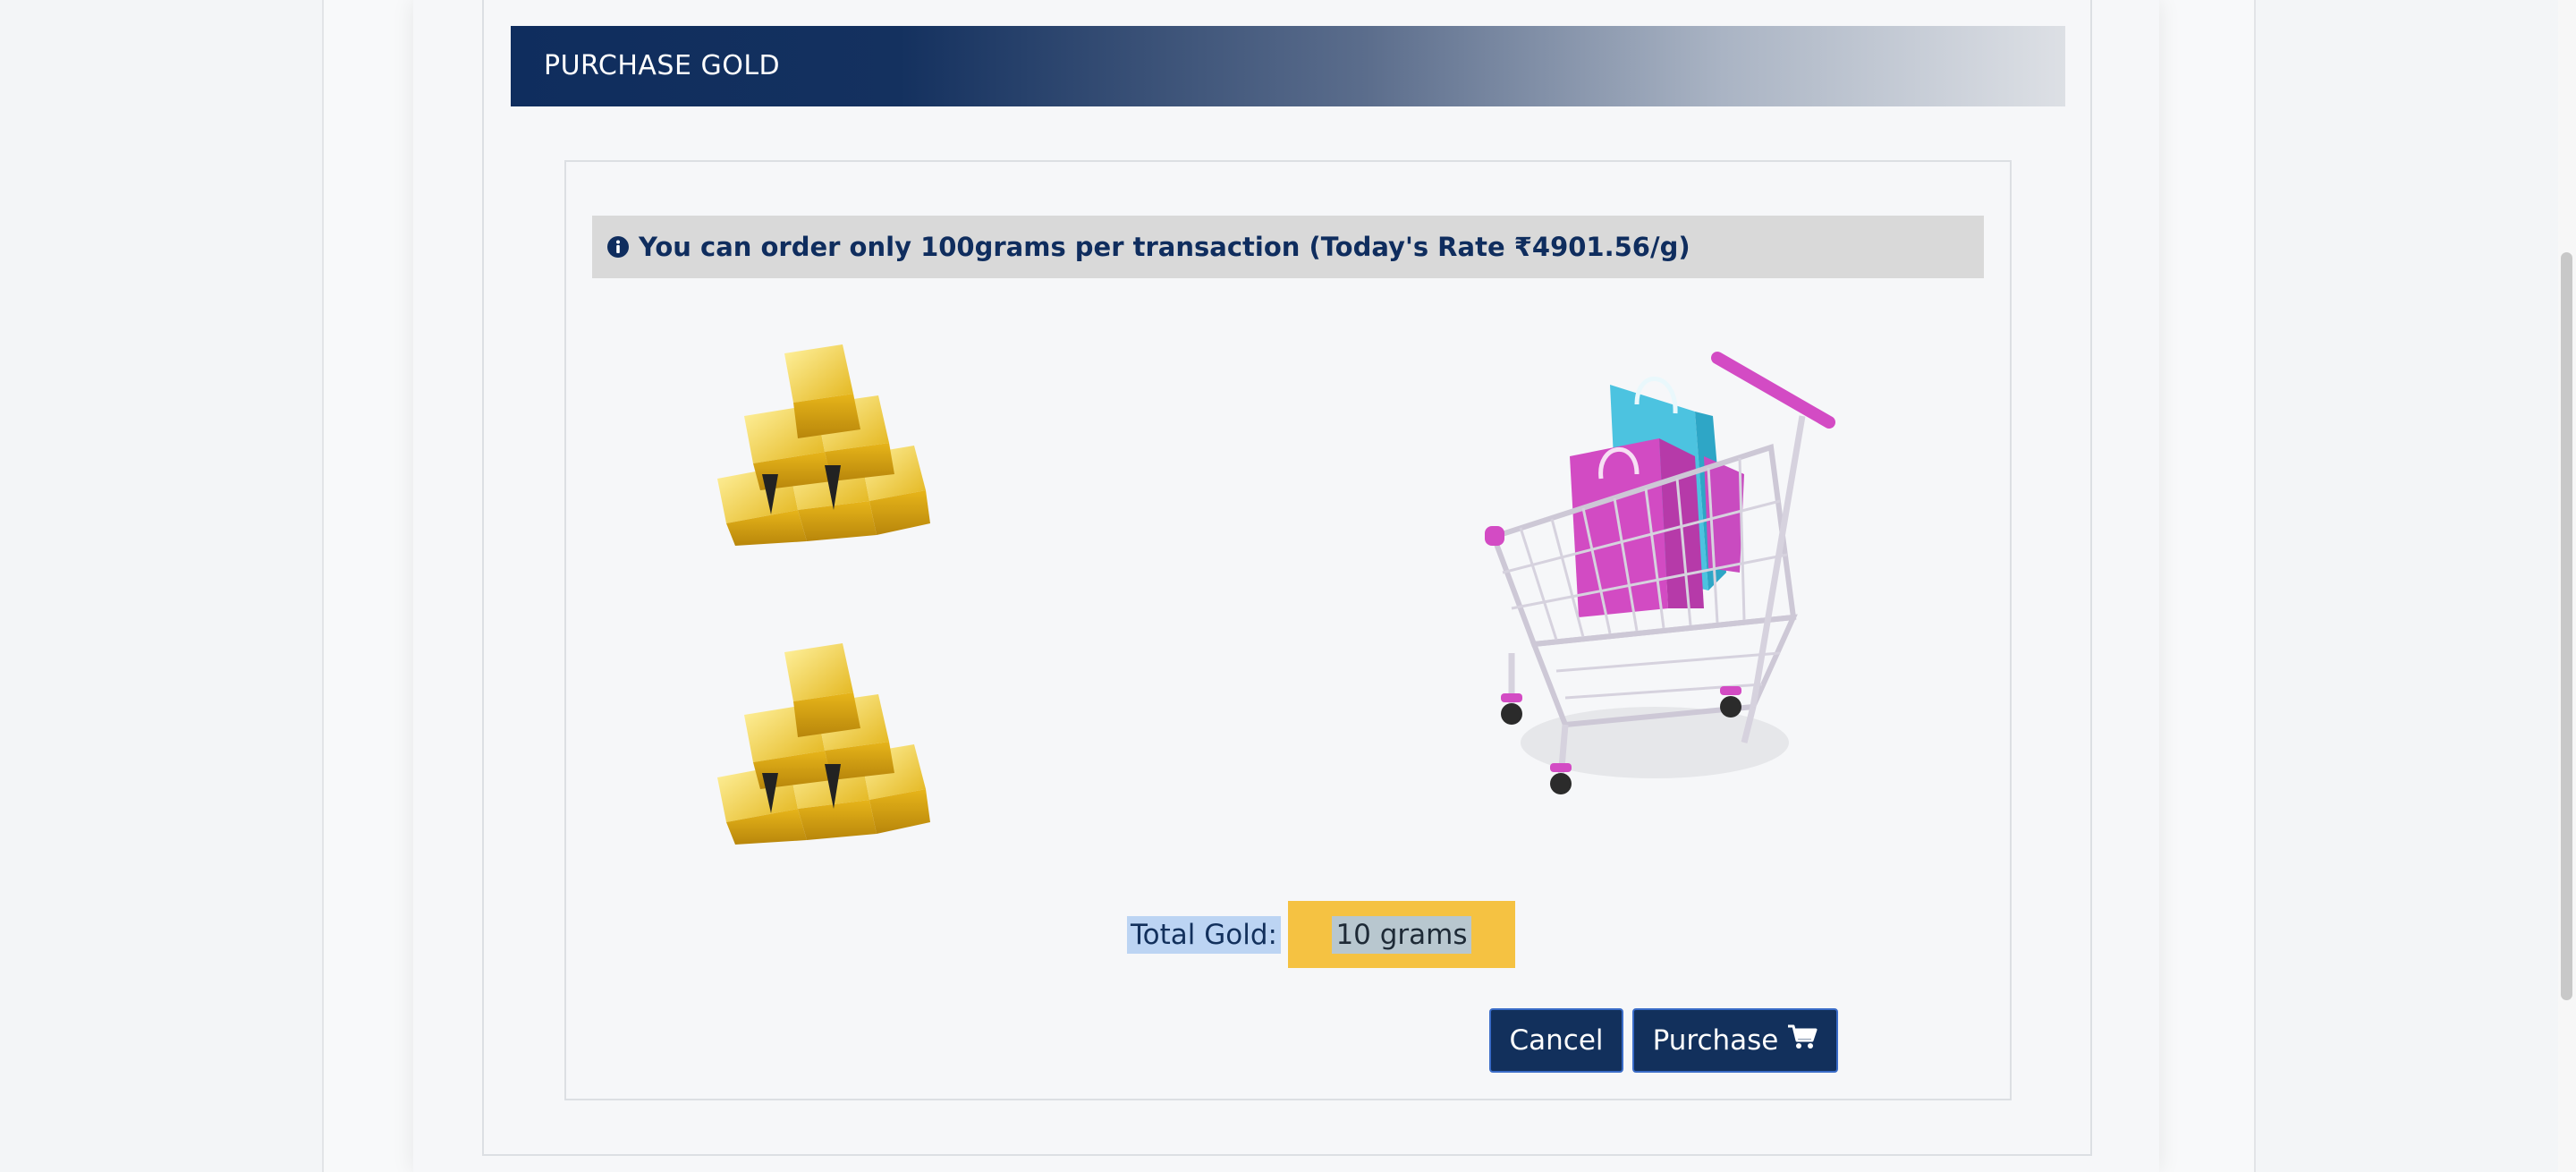 The height and width of the screenshot is (1172, 2576). I want to click on info-circle-icon, so click(618, 247).